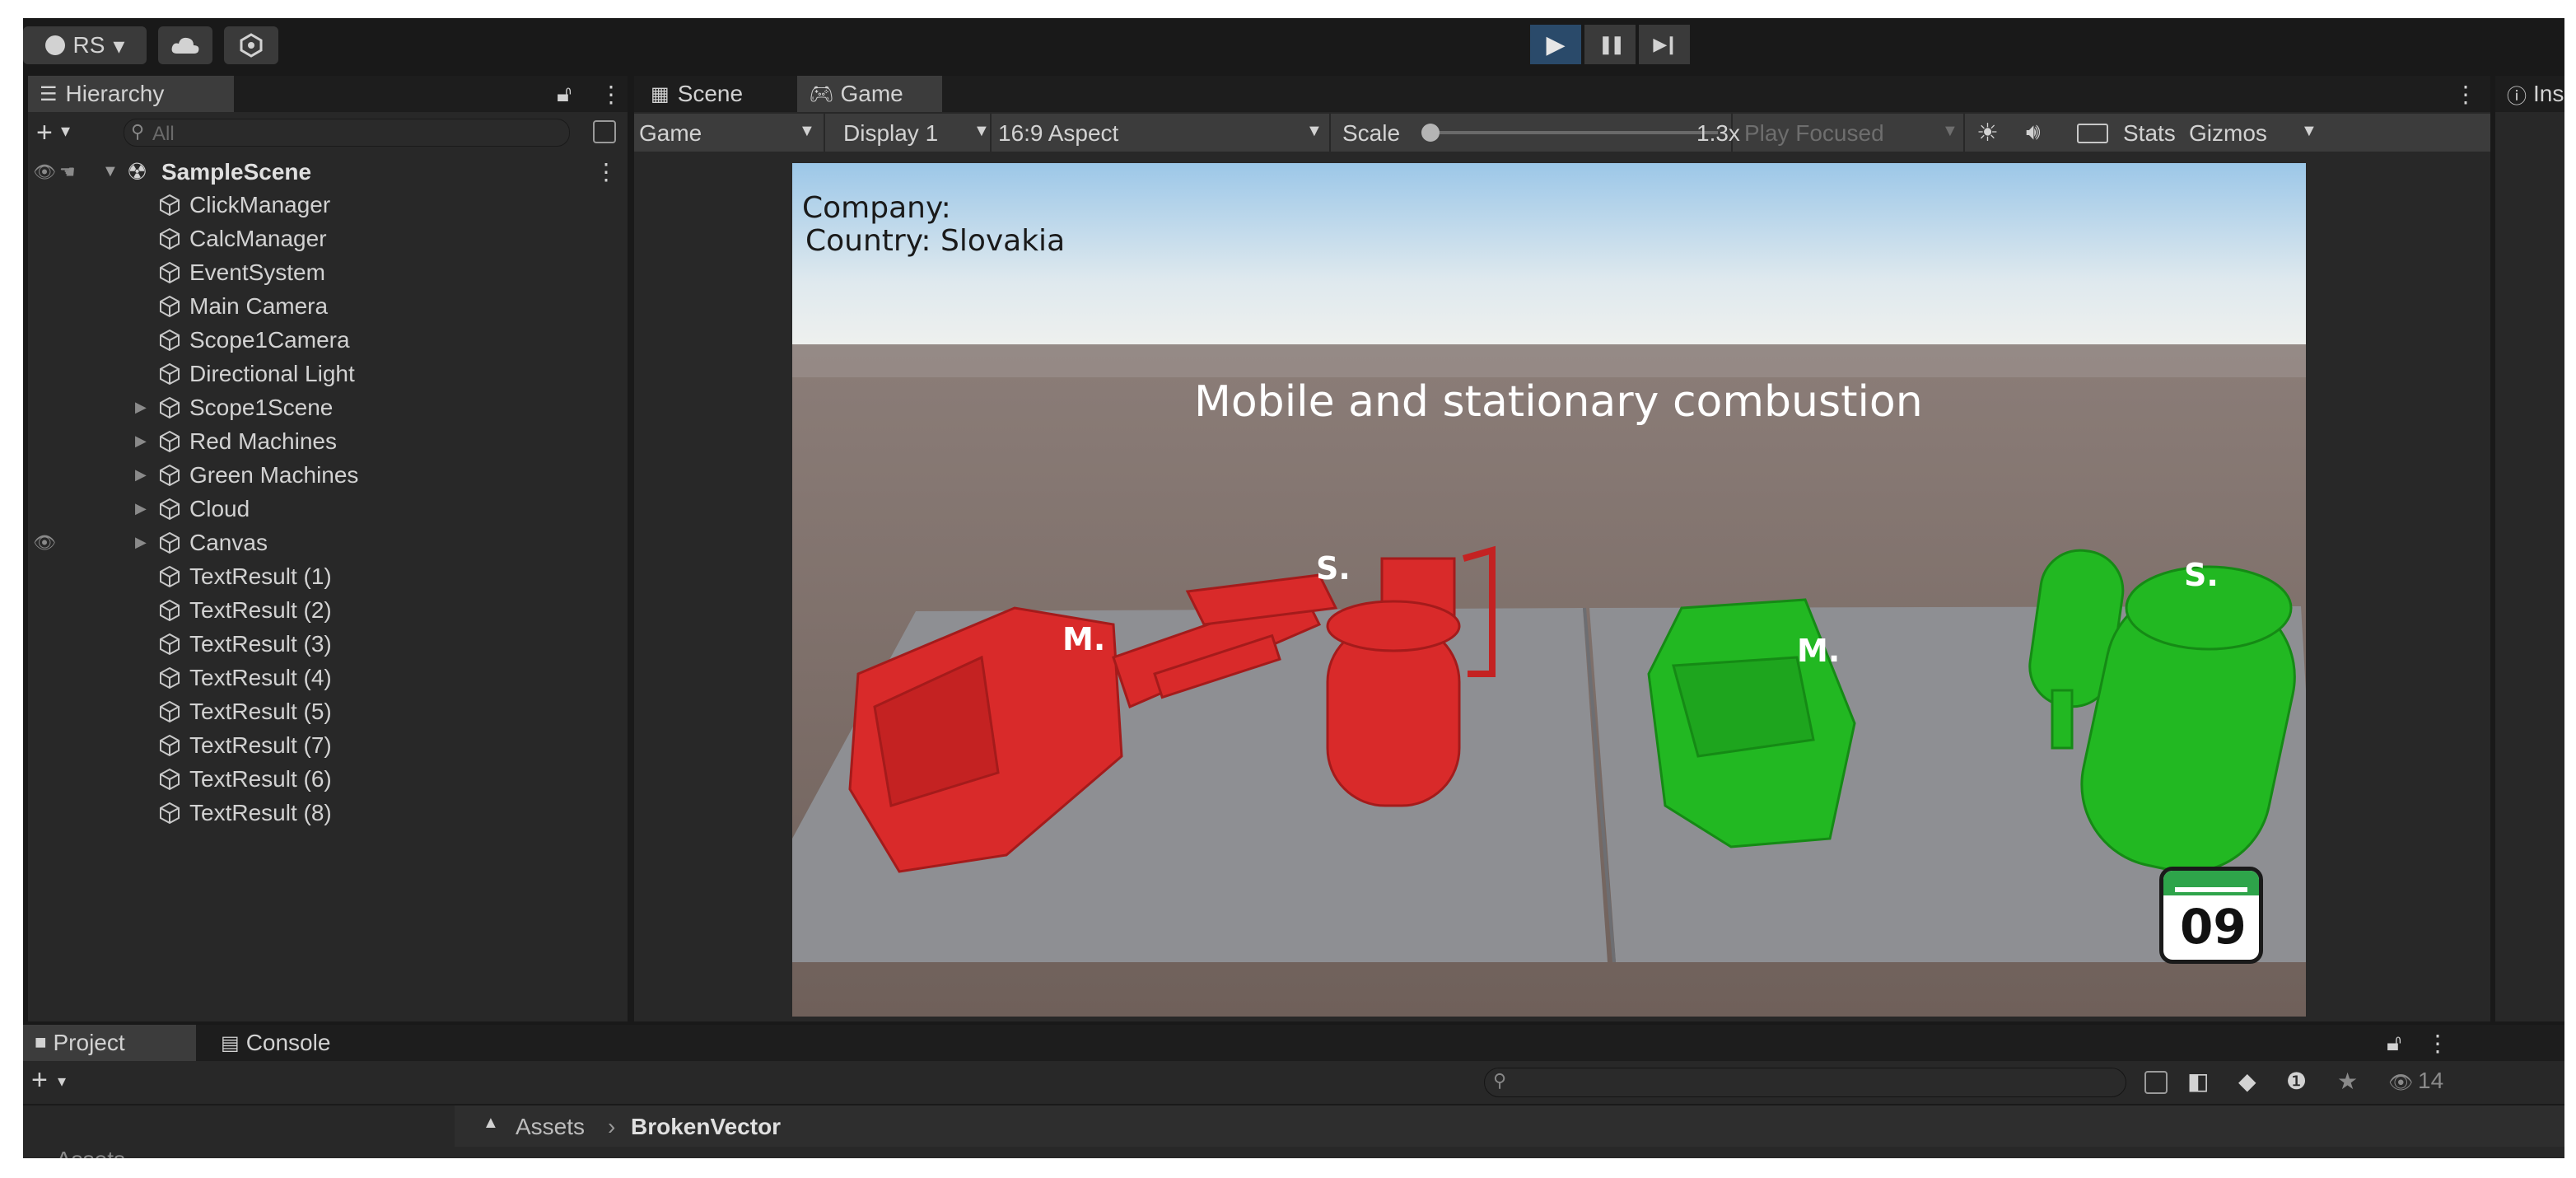 The height and width of the screenshot is (1178, 2576). Describe the element at coordinates (1849, 133) in the screenshot. I see `play-mode-dropdown: Play Focused ▼` at that location.